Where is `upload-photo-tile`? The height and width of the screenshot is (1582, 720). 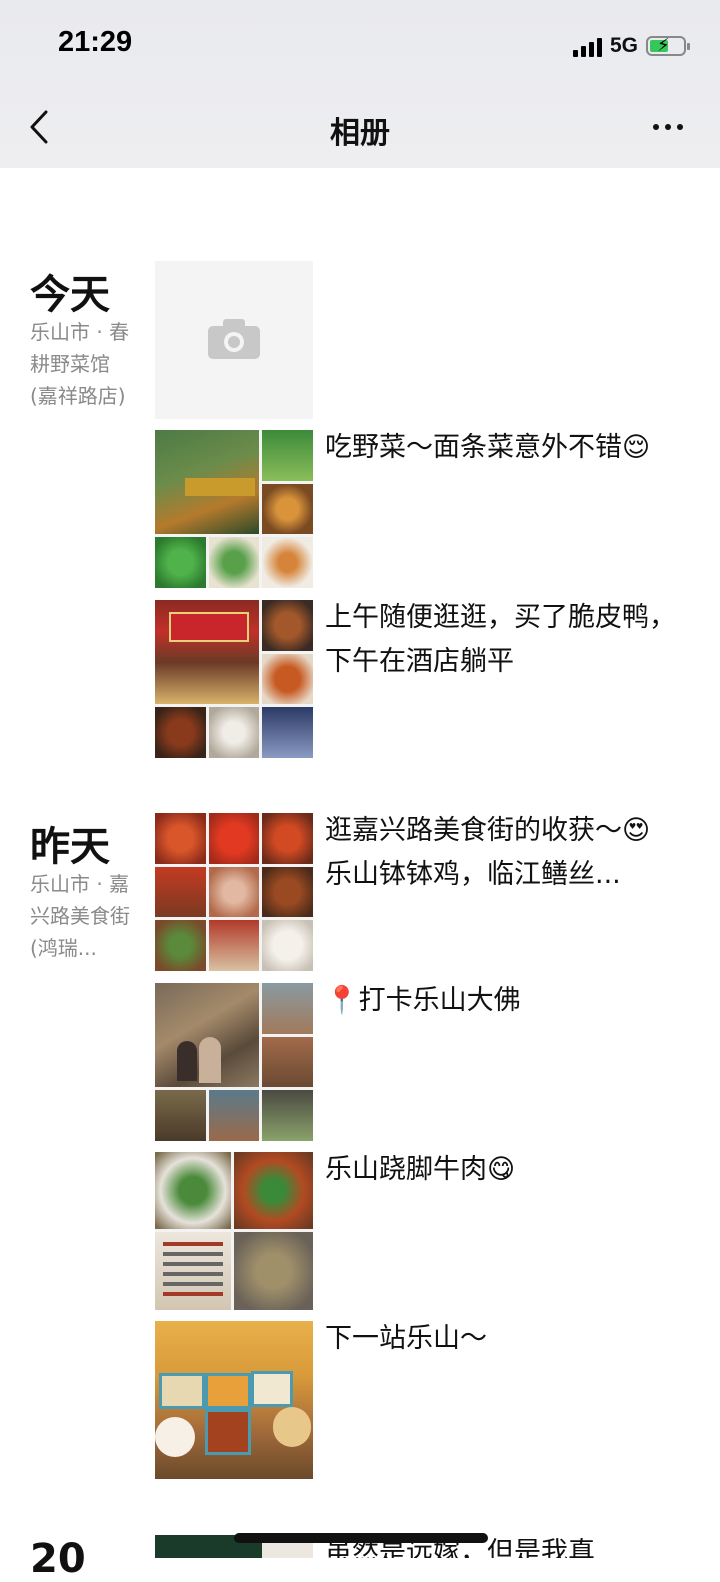 upload-photo-tile is located at coordinates (234, 340).